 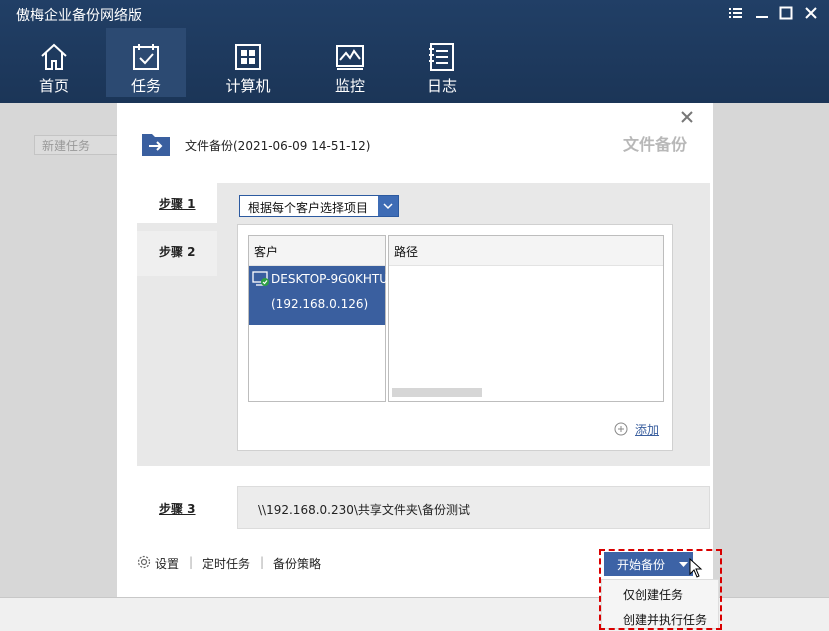 What do you see at coordinates (660, 593) in the screenshot?
I see `menu-create-only: 仅创建任务` at bounding box center [660, 593].